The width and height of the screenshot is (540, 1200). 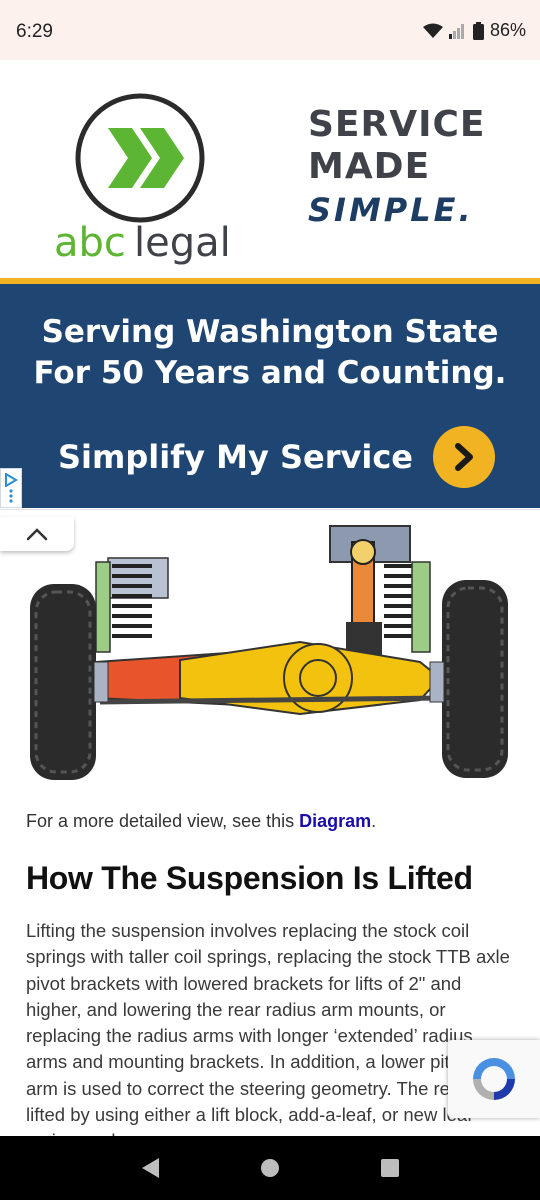 I want to click on battery-percent: 86%, so click(x=507, y=30).